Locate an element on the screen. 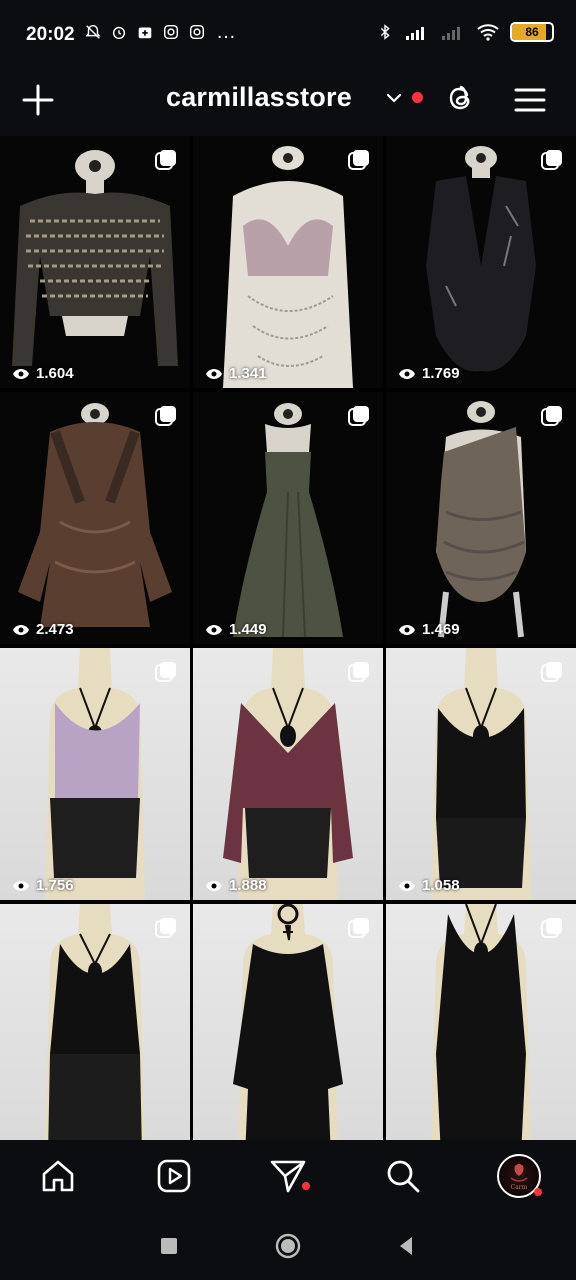  recents-button is located at coordinates (169, 1246).